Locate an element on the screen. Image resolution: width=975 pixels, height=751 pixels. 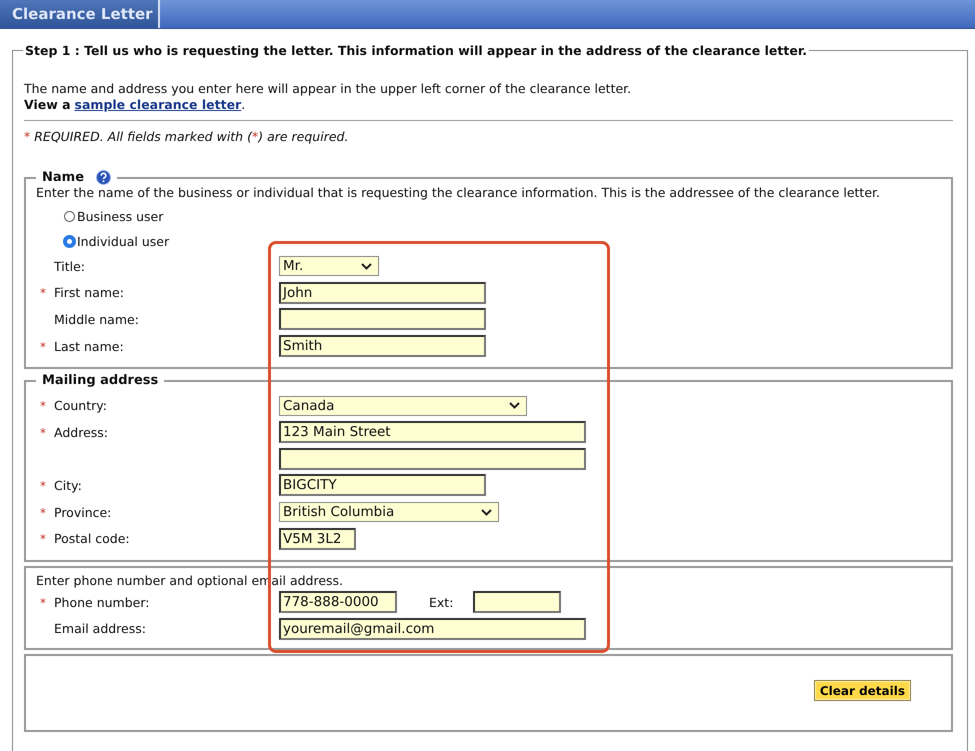
clear-details-button: Clear details is located at coordinates (862, 691).